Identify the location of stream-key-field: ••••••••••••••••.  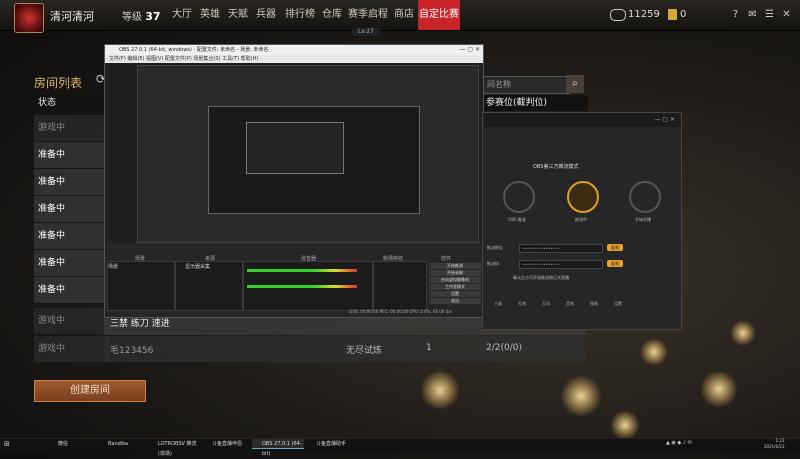
(561, 264).